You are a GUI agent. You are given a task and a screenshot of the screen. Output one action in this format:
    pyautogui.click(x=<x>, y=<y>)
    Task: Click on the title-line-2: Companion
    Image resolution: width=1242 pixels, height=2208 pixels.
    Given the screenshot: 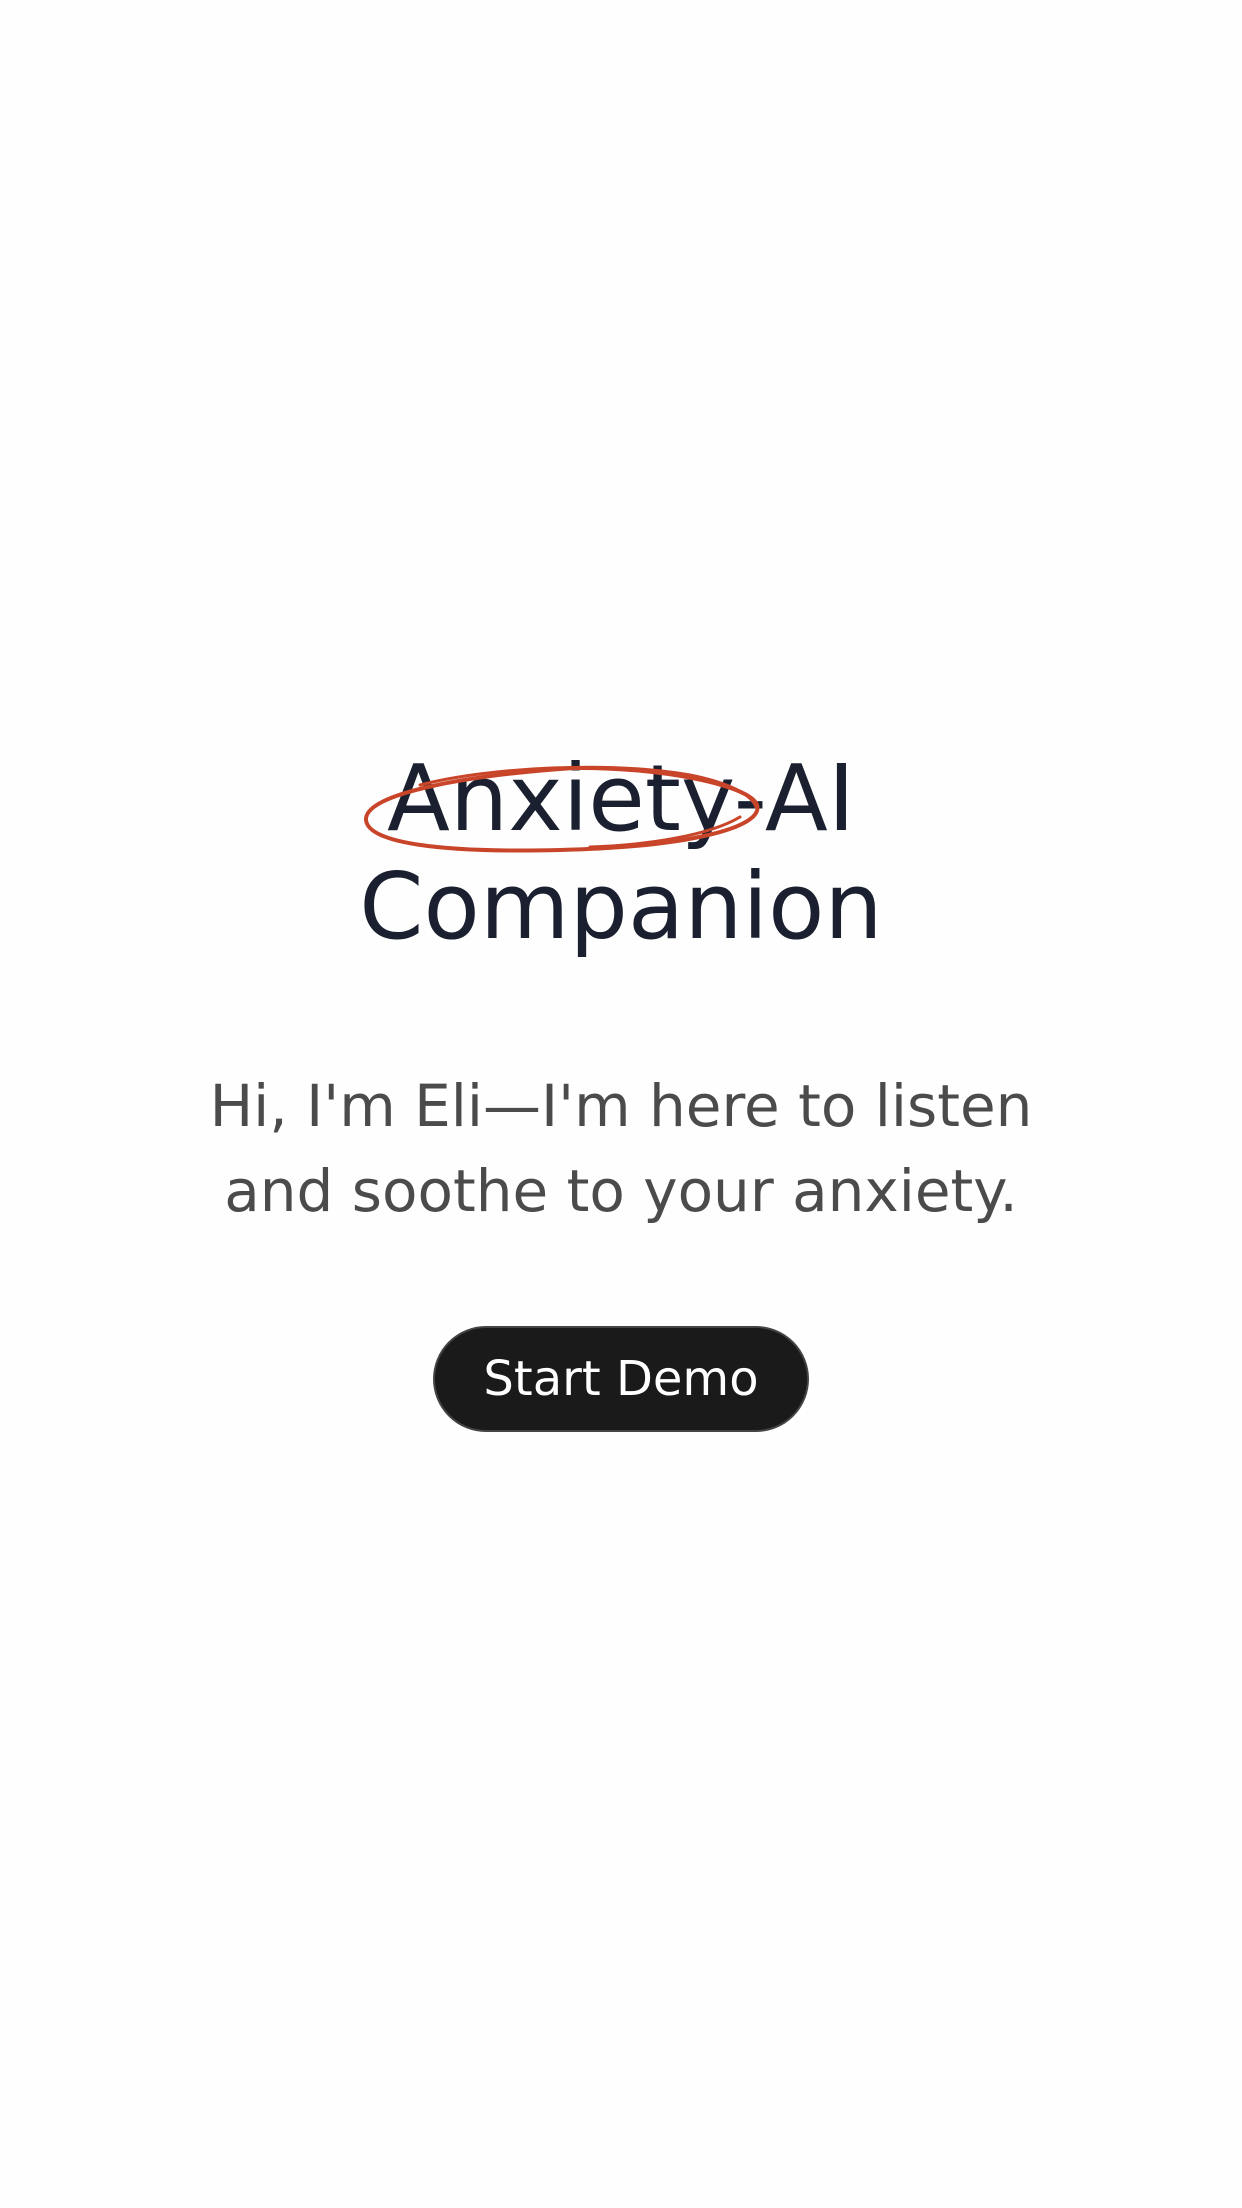 What is the action you would take?
    pyautogui.click(x=621, y=906)
    